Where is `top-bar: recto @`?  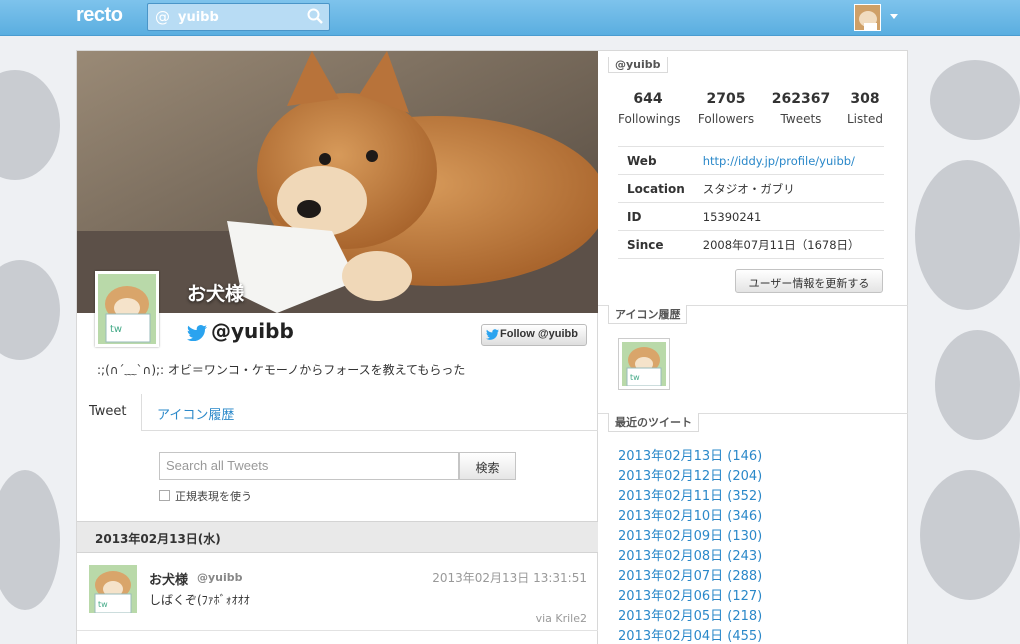
top-bar: recto @ is located at coordinates (510, 18).